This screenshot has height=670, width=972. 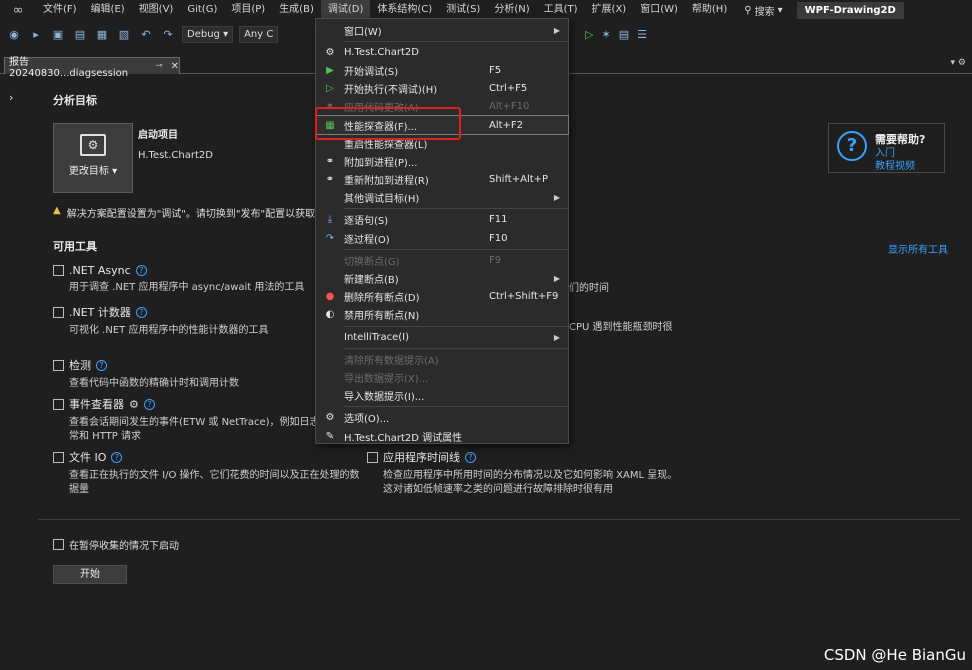 What do you see at coordinates (442, 297) in the screenshot?
I see `debug-menu-item: ● 删除所有断点(D) Ctrl+Shift+F9` at bounding box center [442, 297].